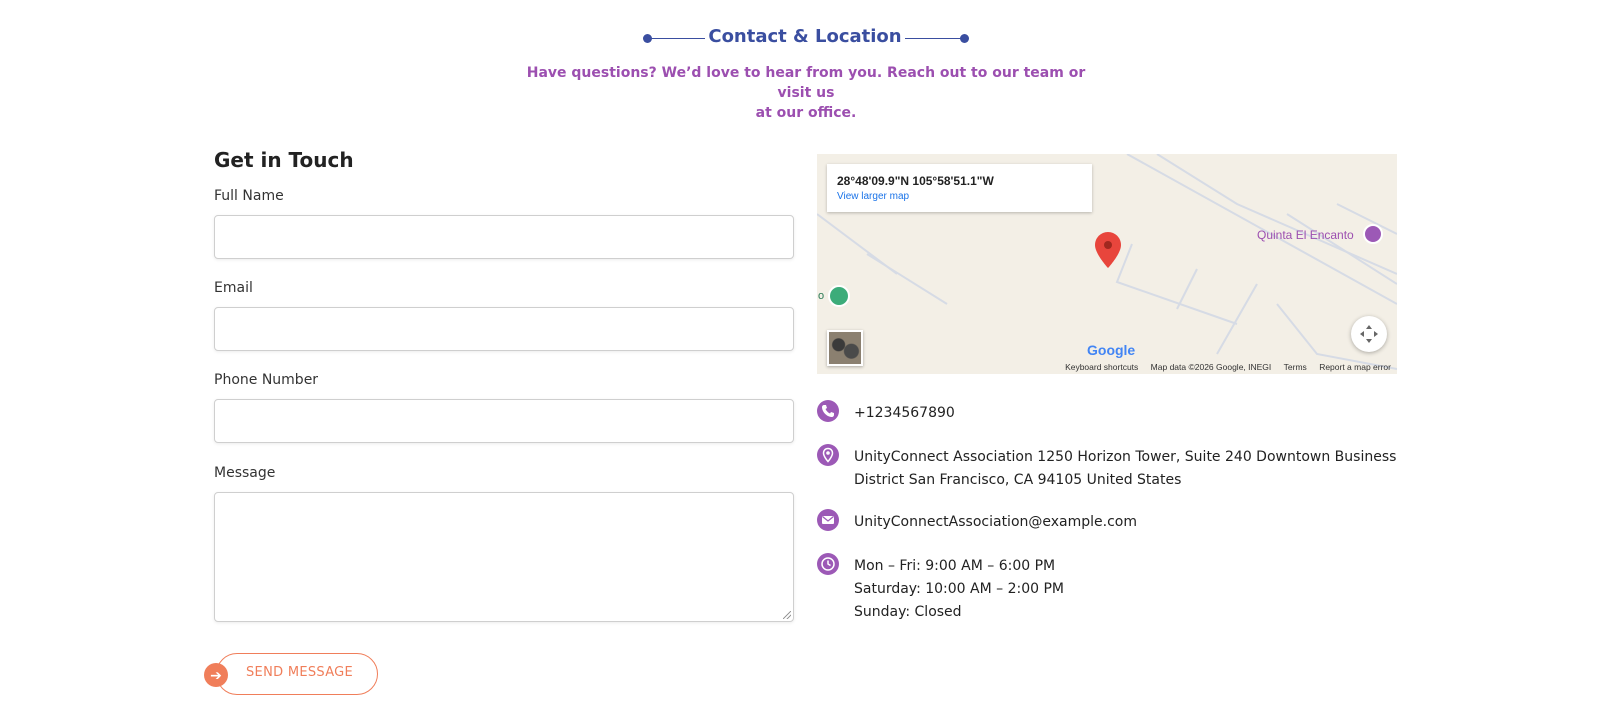 This screenshot has height=718, width=1612. I want to click on section-header: Contact & Location, so click(806, 38).